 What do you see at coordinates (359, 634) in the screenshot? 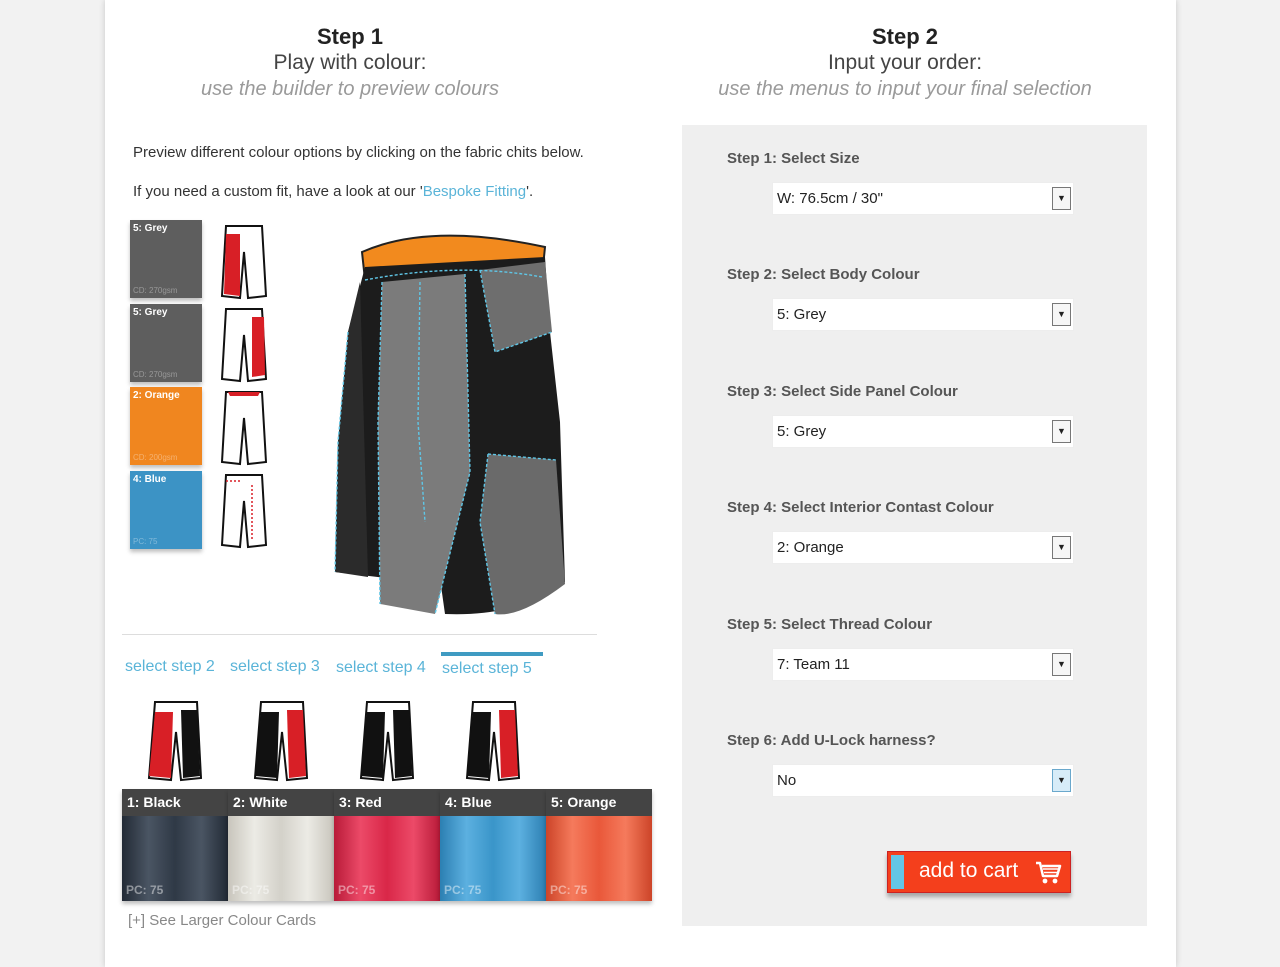
I see `divider` at bounding box center [359, 634].